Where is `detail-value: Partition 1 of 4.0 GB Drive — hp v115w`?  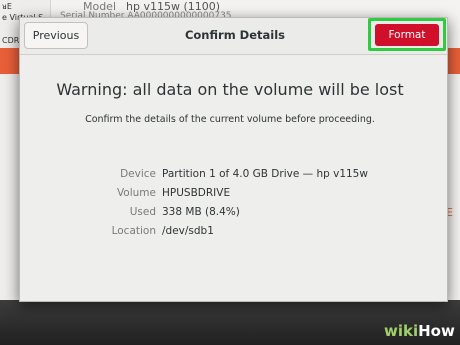 detail-value: Partition 1 of 4.0 GB Drive — hp v115w is located at coordinates (265, 174).